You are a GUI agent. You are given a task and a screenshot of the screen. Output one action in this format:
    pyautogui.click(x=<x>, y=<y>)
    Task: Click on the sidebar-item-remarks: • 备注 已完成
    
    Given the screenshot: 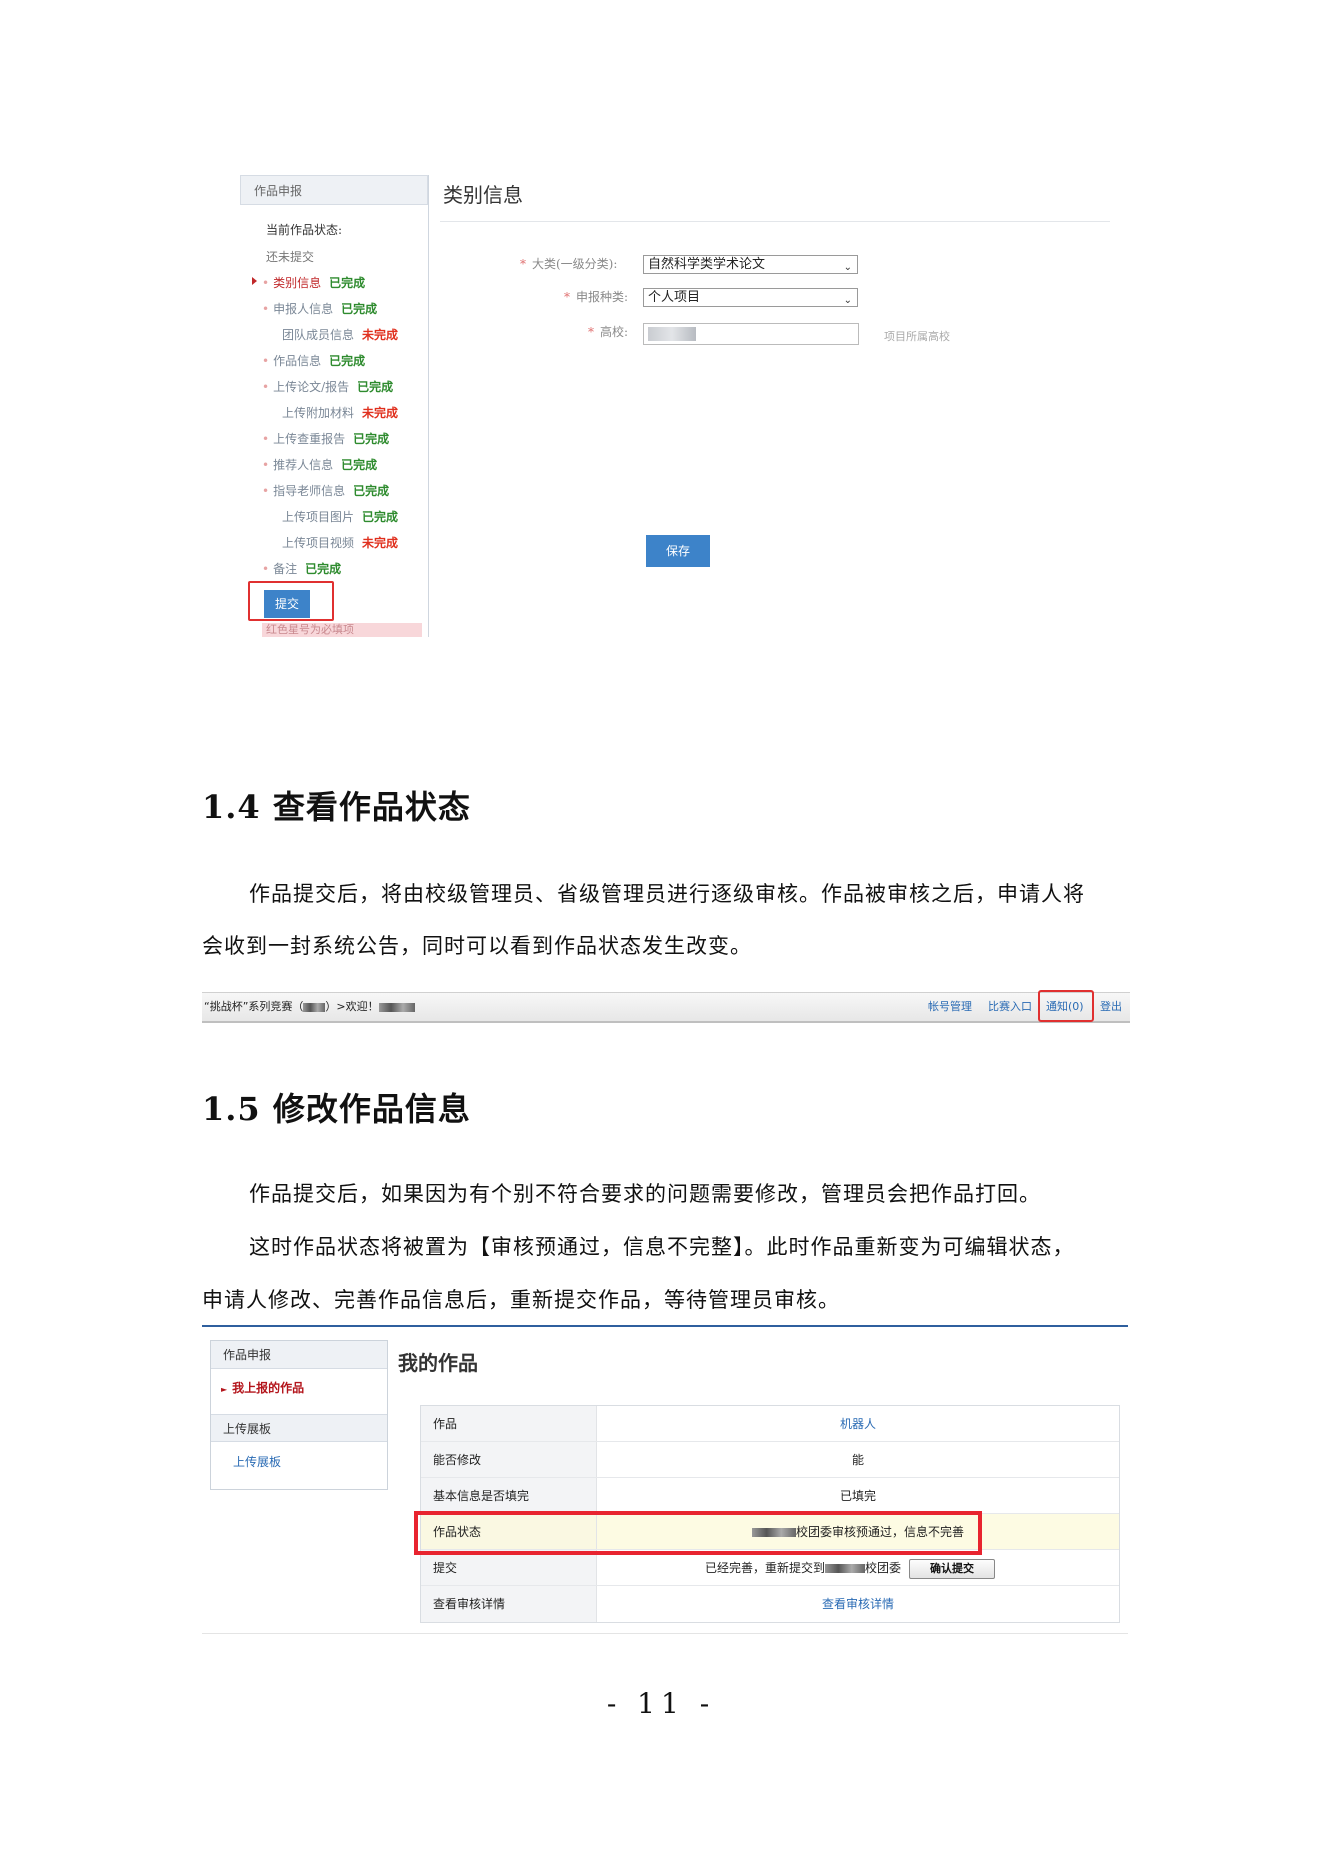 What is the action you would take?
    pyautogui.click(x=301, y=569)
    